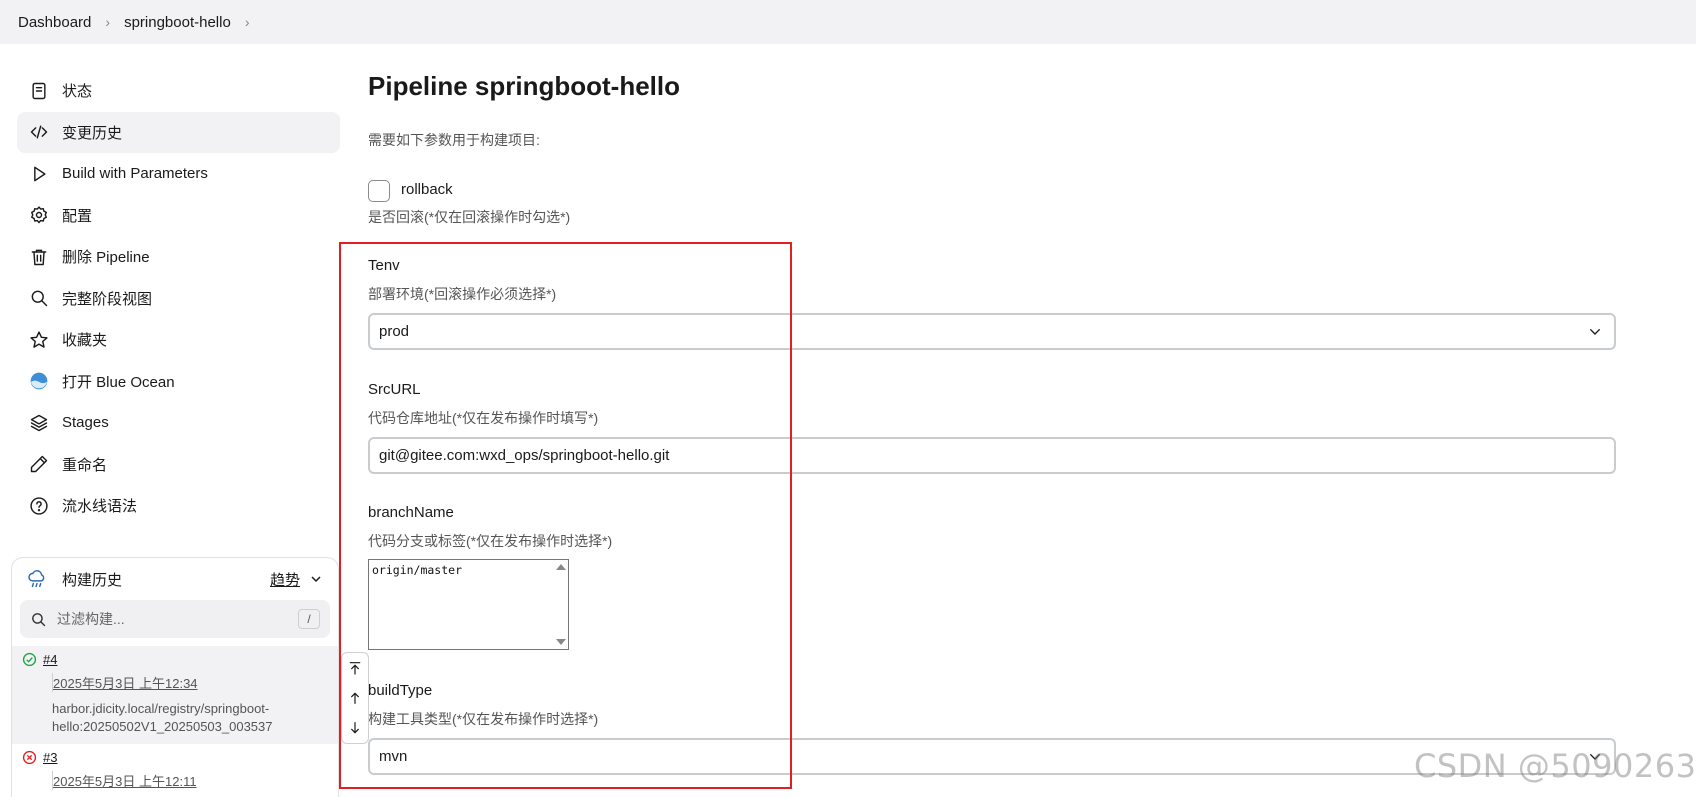  I want to click on trash-icon, so click(39, 257).